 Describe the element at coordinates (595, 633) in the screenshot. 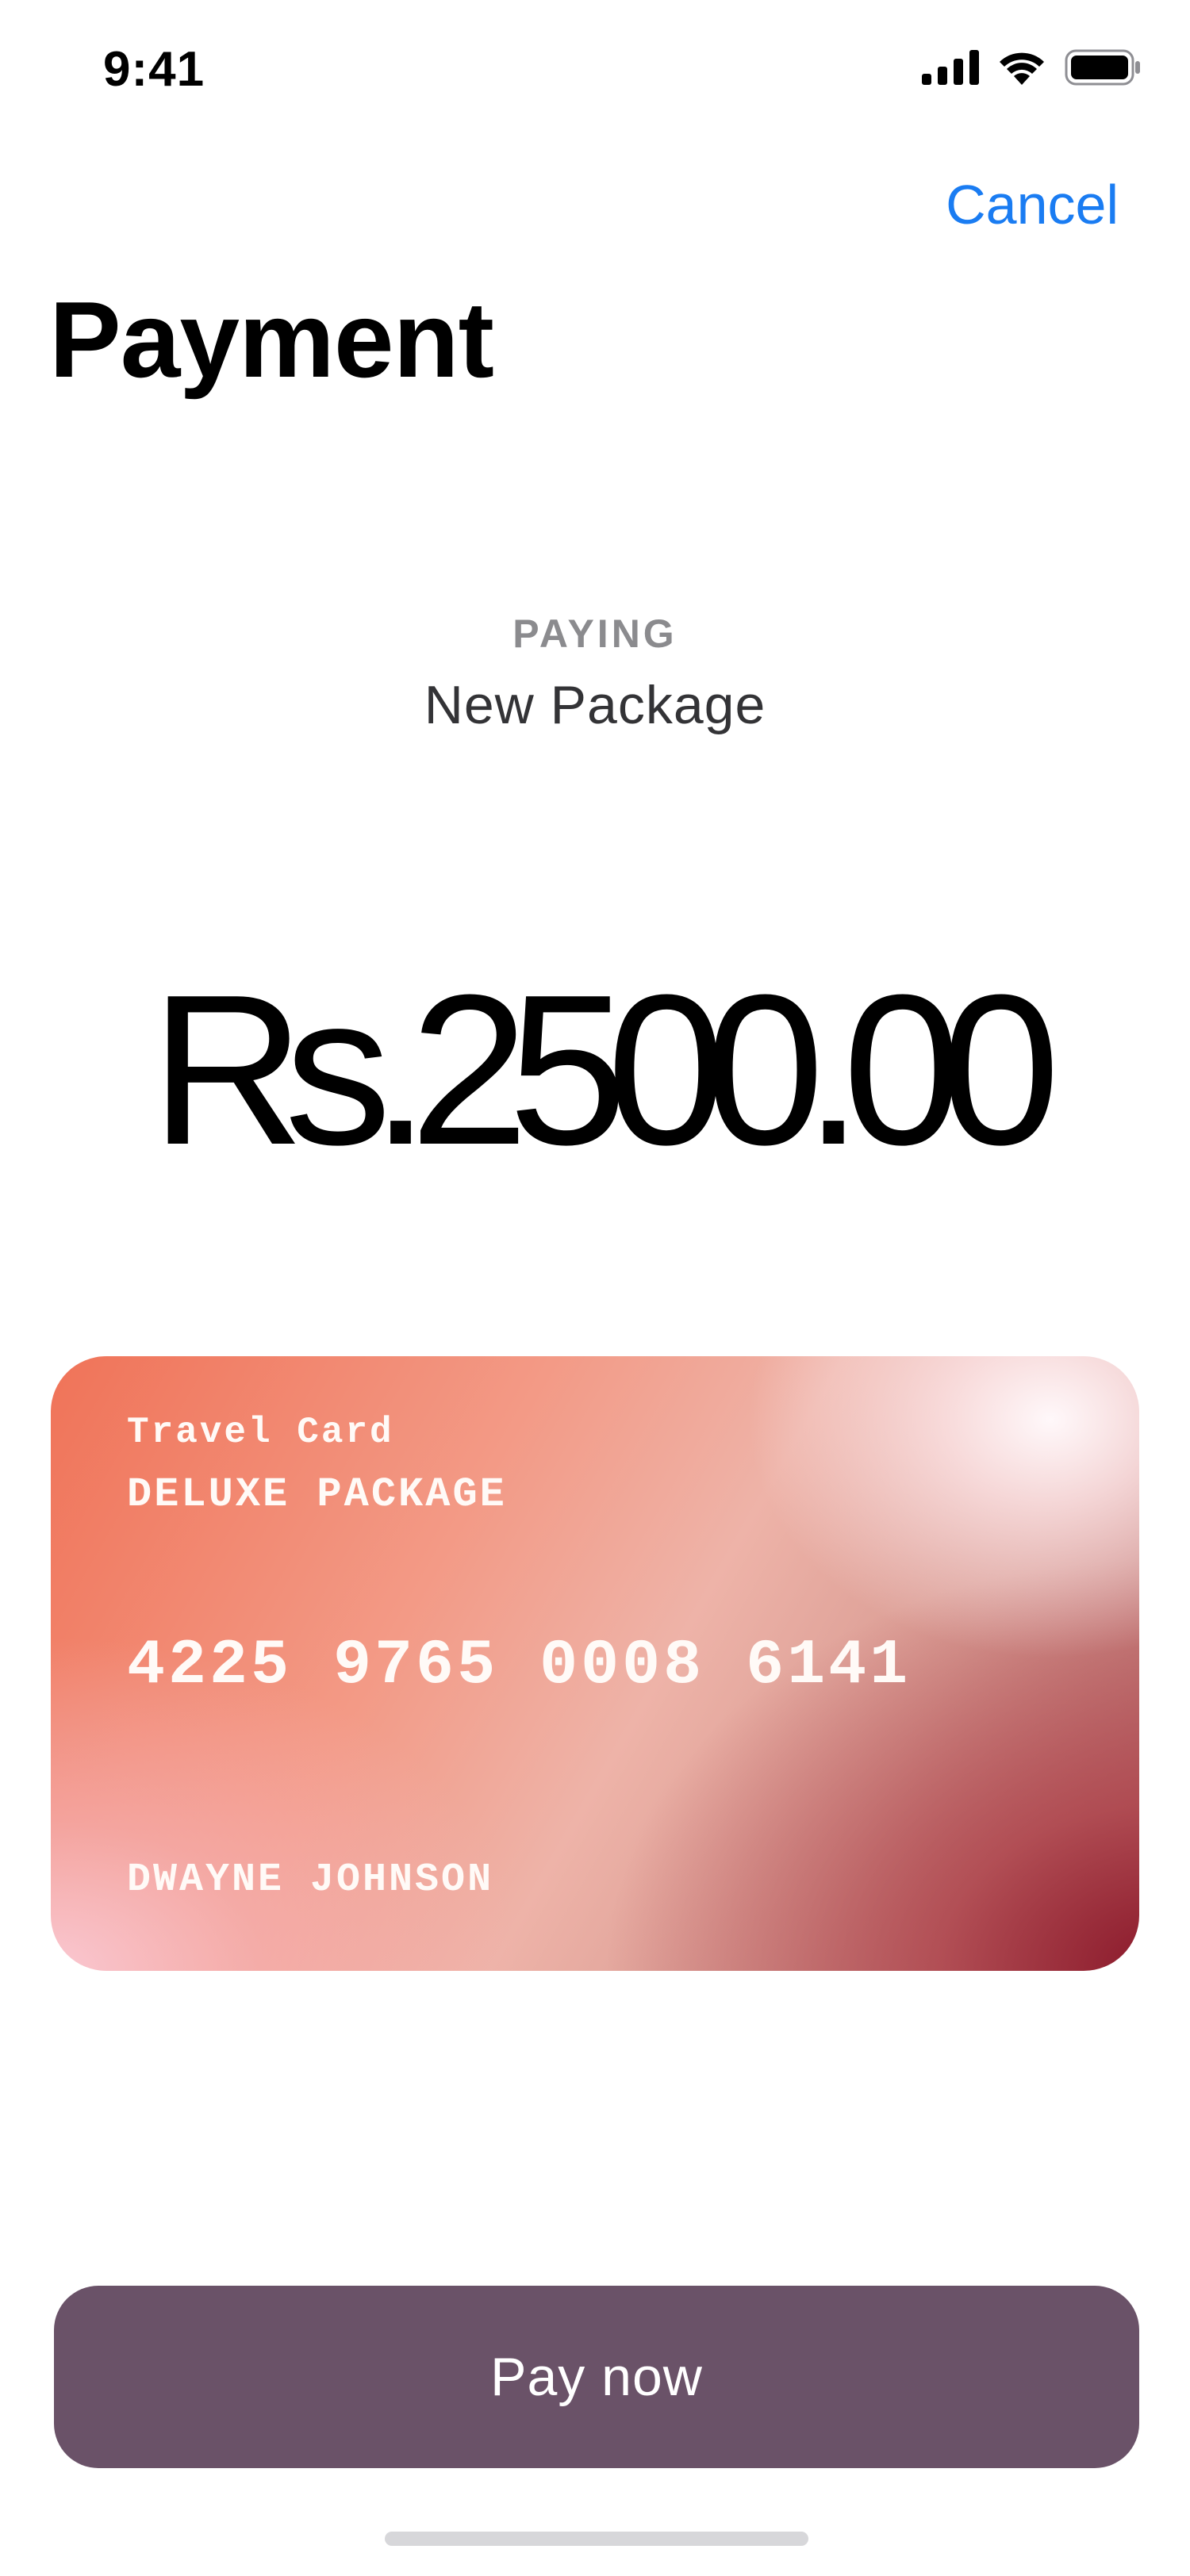

I see `paying-caption: PAYING` at that location.